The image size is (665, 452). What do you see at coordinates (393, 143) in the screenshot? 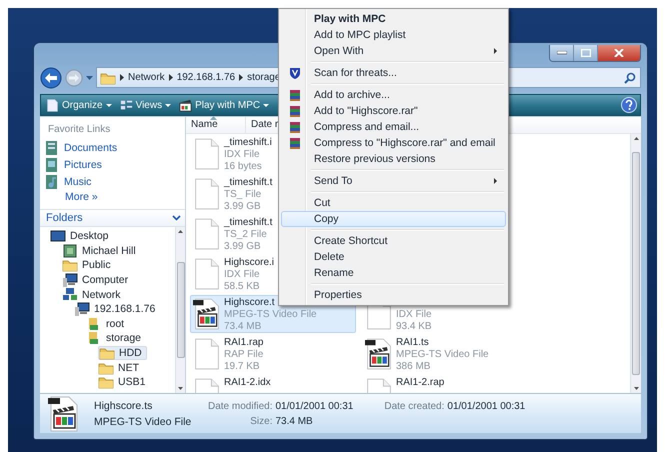
I see `menu-item: Compress to "Highscore.rar" and email` at bounding box center [393, 143].